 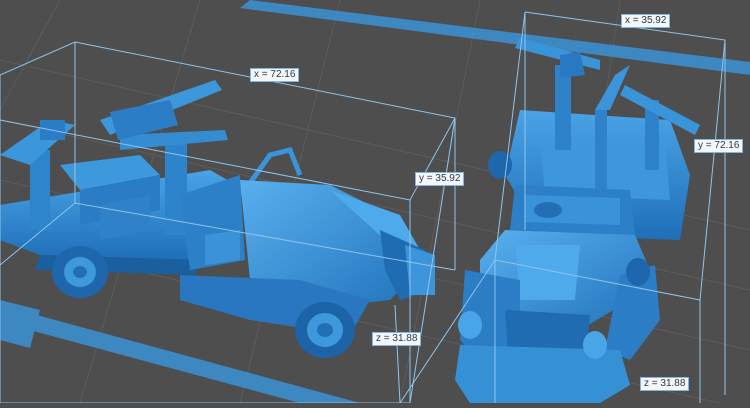 What do you see at coordinates (719, 146) in the screenshot?
I see `truck-right-y-dimension: y = 72.16` at bounding box center [719, 146].